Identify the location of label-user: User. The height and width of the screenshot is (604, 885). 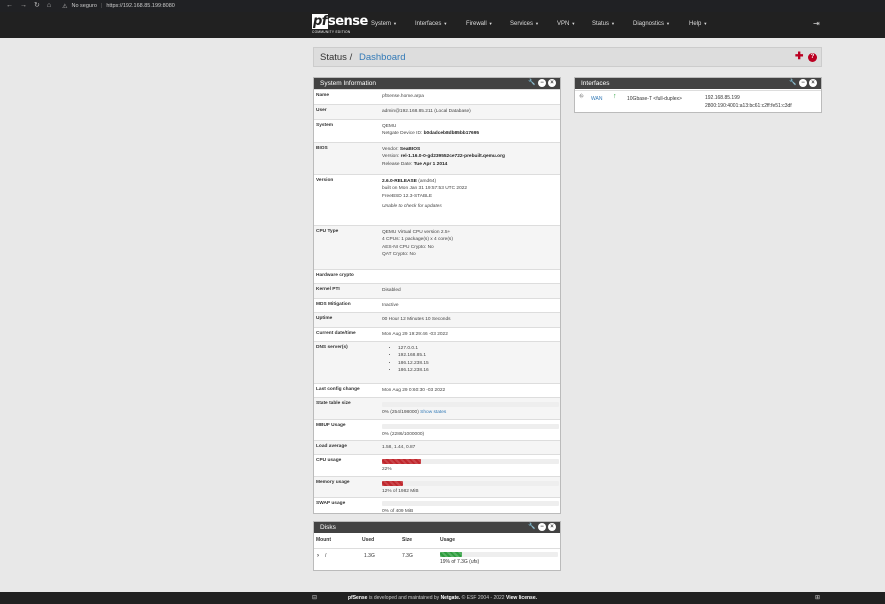
(321, 110).